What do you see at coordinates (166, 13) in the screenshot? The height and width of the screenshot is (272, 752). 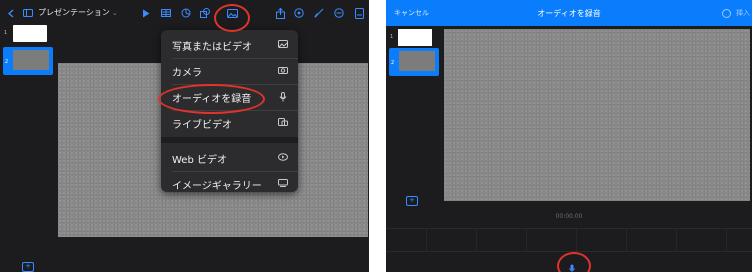 I see `table-icon` at bounding box center [166, 13].